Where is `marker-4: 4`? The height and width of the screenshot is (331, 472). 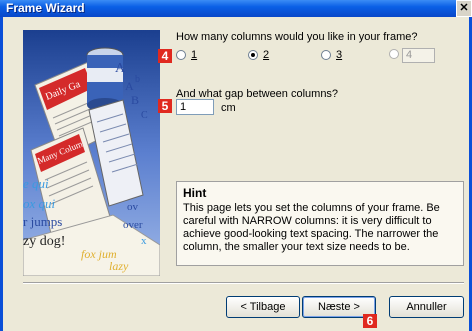 marker-4: 4 is located at coordinates (165, 56).